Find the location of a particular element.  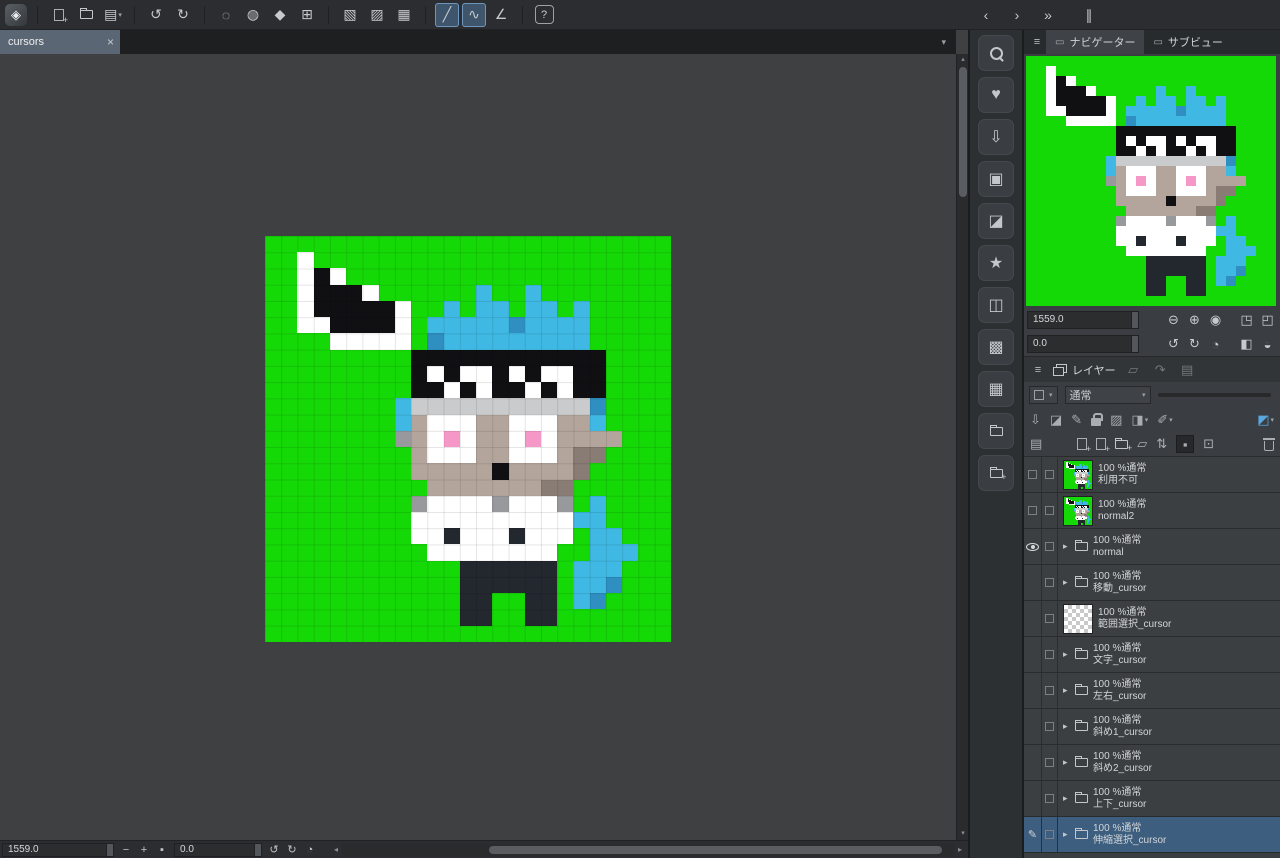

layer-row: ✎ ▸ 100 %通常 伸縮選択_cursor is located at coordinates (1152, 835).